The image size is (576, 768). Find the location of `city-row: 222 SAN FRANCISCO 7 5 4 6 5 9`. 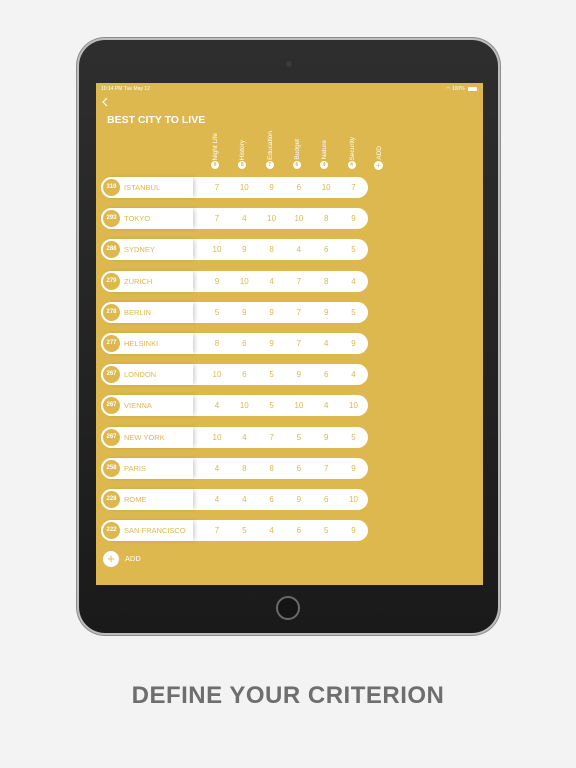

city-row: 222 SAN FRANCISCO 7 5 4 6 5 9 is located at coordinates (234, 531).